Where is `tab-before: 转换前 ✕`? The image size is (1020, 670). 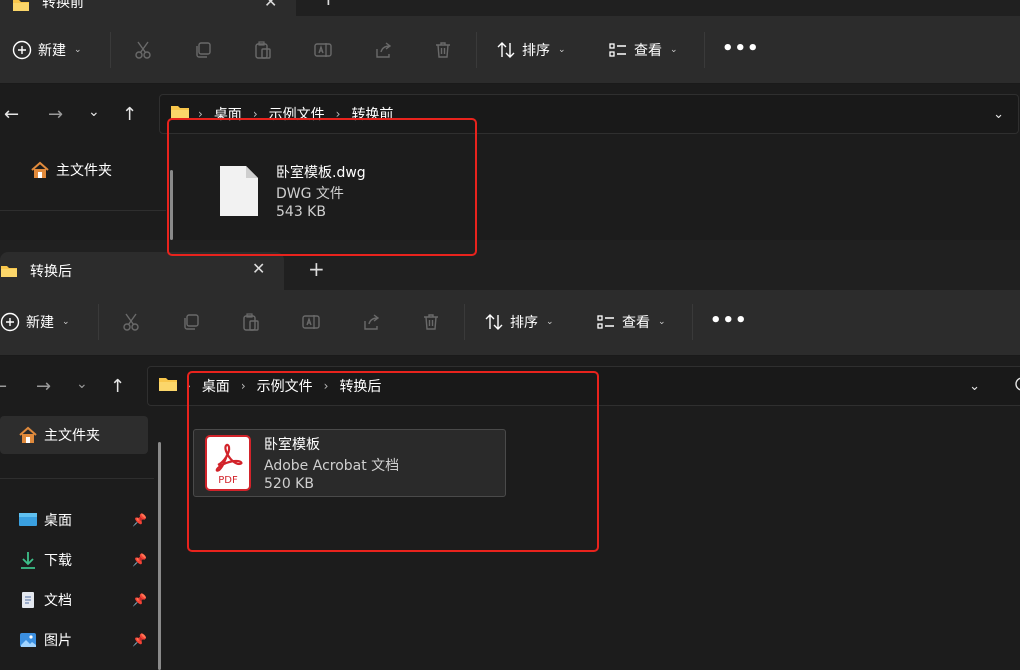
tab-before: 转换前 ✕ is located at coordinates (148, 8).